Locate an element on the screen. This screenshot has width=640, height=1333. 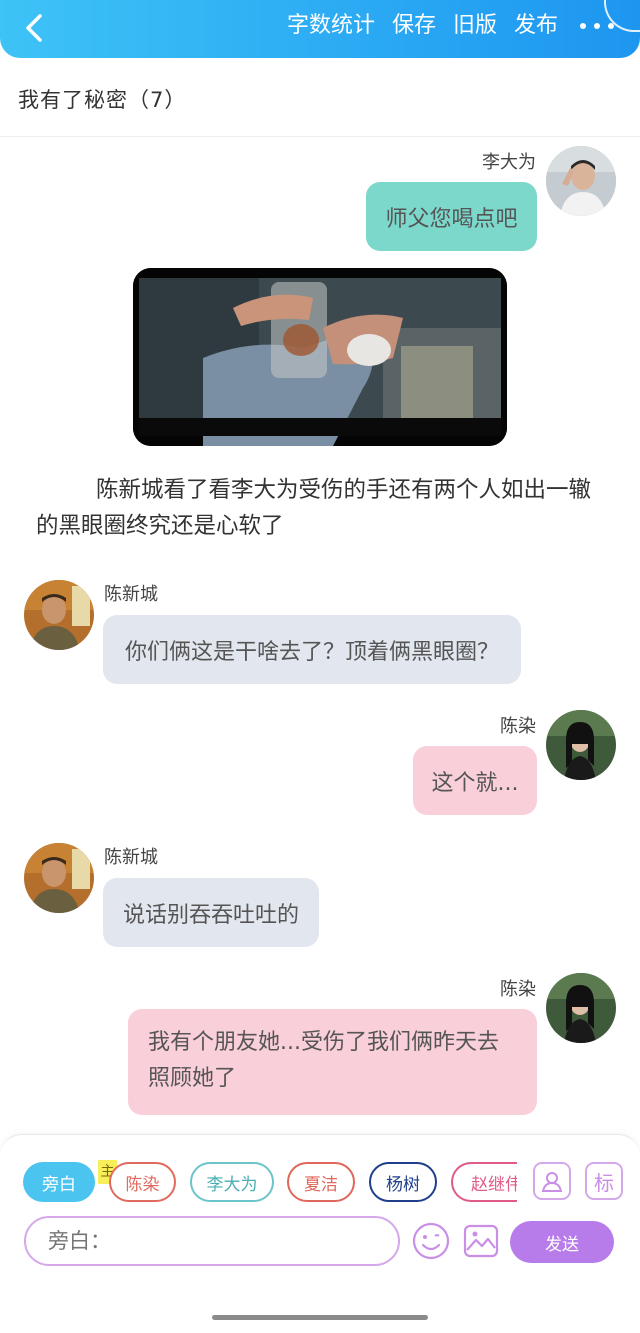
top-bar: 字数统计 保存 旧版 发布 is located at coordinates (320, 29).